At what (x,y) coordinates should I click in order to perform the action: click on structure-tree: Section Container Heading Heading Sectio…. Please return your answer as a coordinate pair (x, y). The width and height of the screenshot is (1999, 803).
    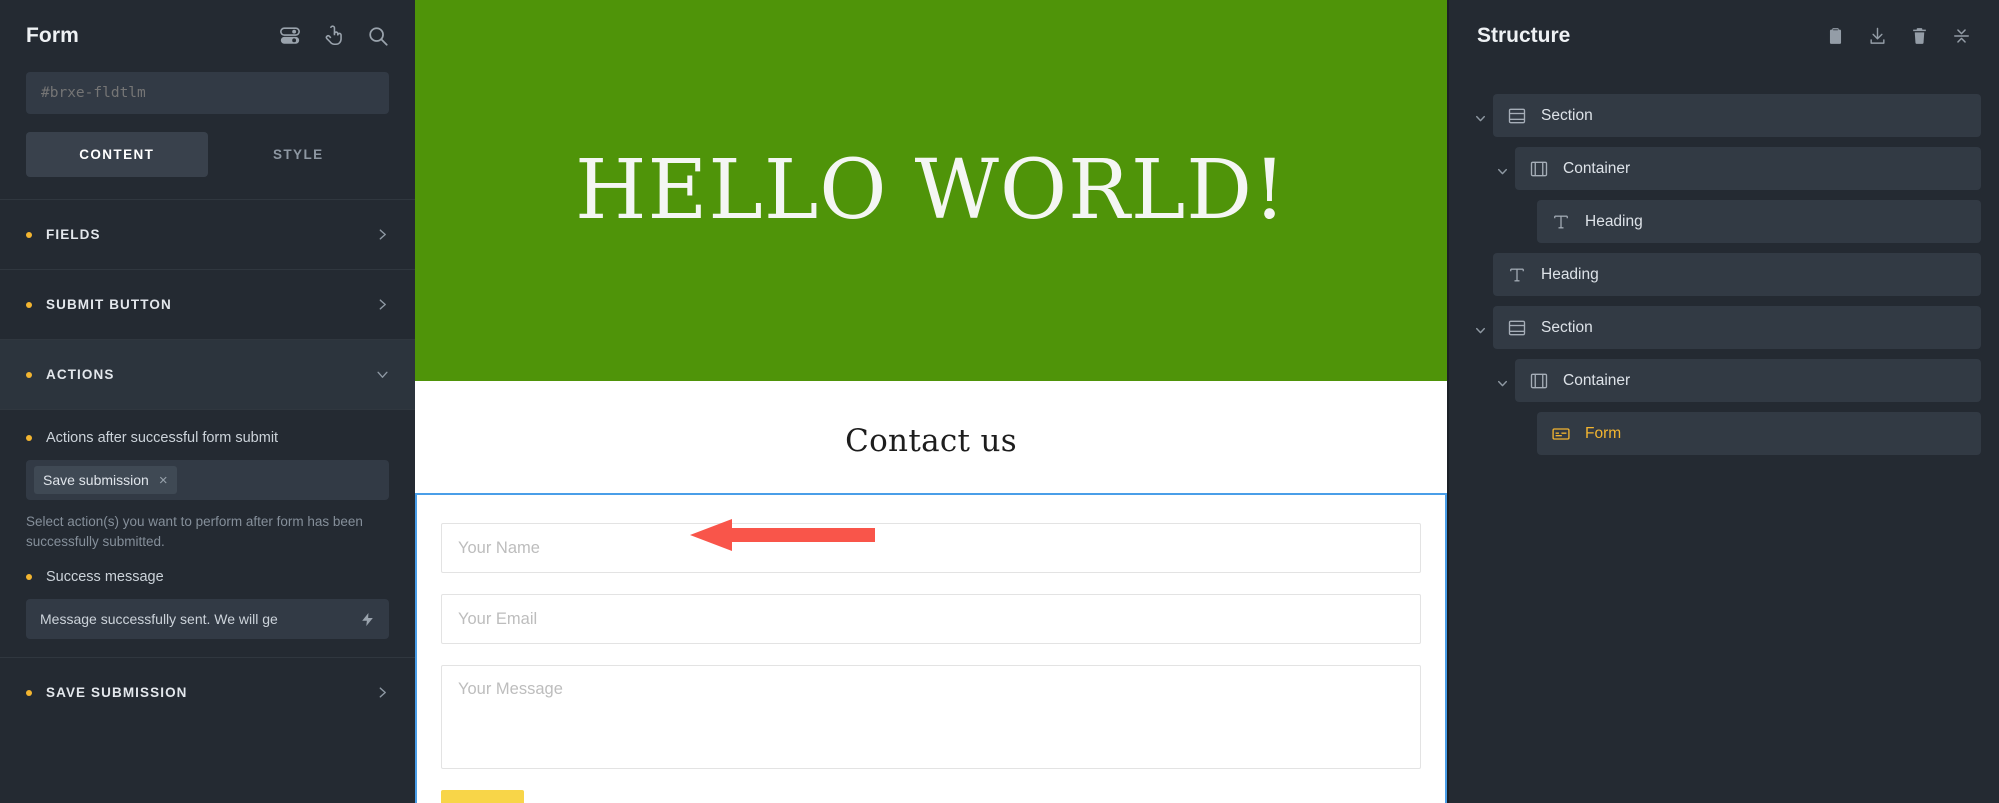
    Looking at the image, I should click on (1724, 268).